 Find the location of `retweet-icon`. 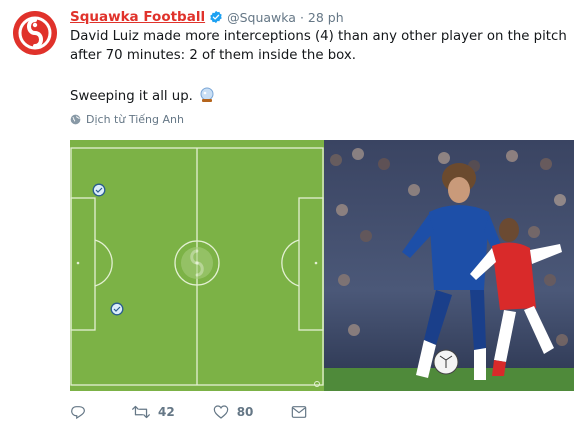

retweet-icon is located at coordinates (141, 412).